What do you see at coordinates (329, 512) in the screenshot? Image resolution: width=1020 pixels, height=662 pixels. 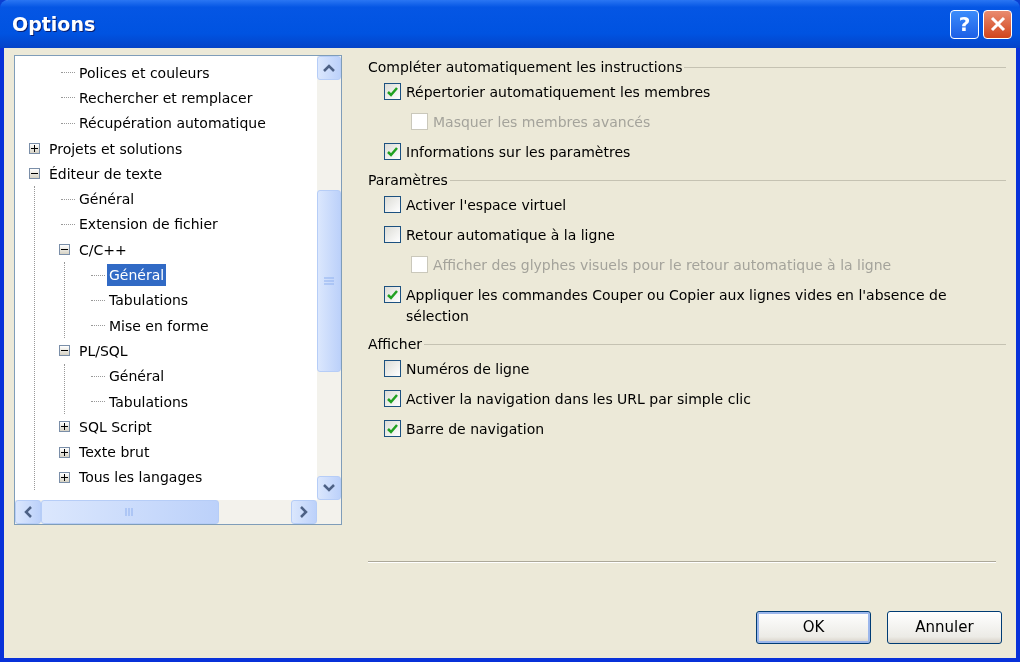 I see `scrollbar-corner` at bounding box center [329, 512].